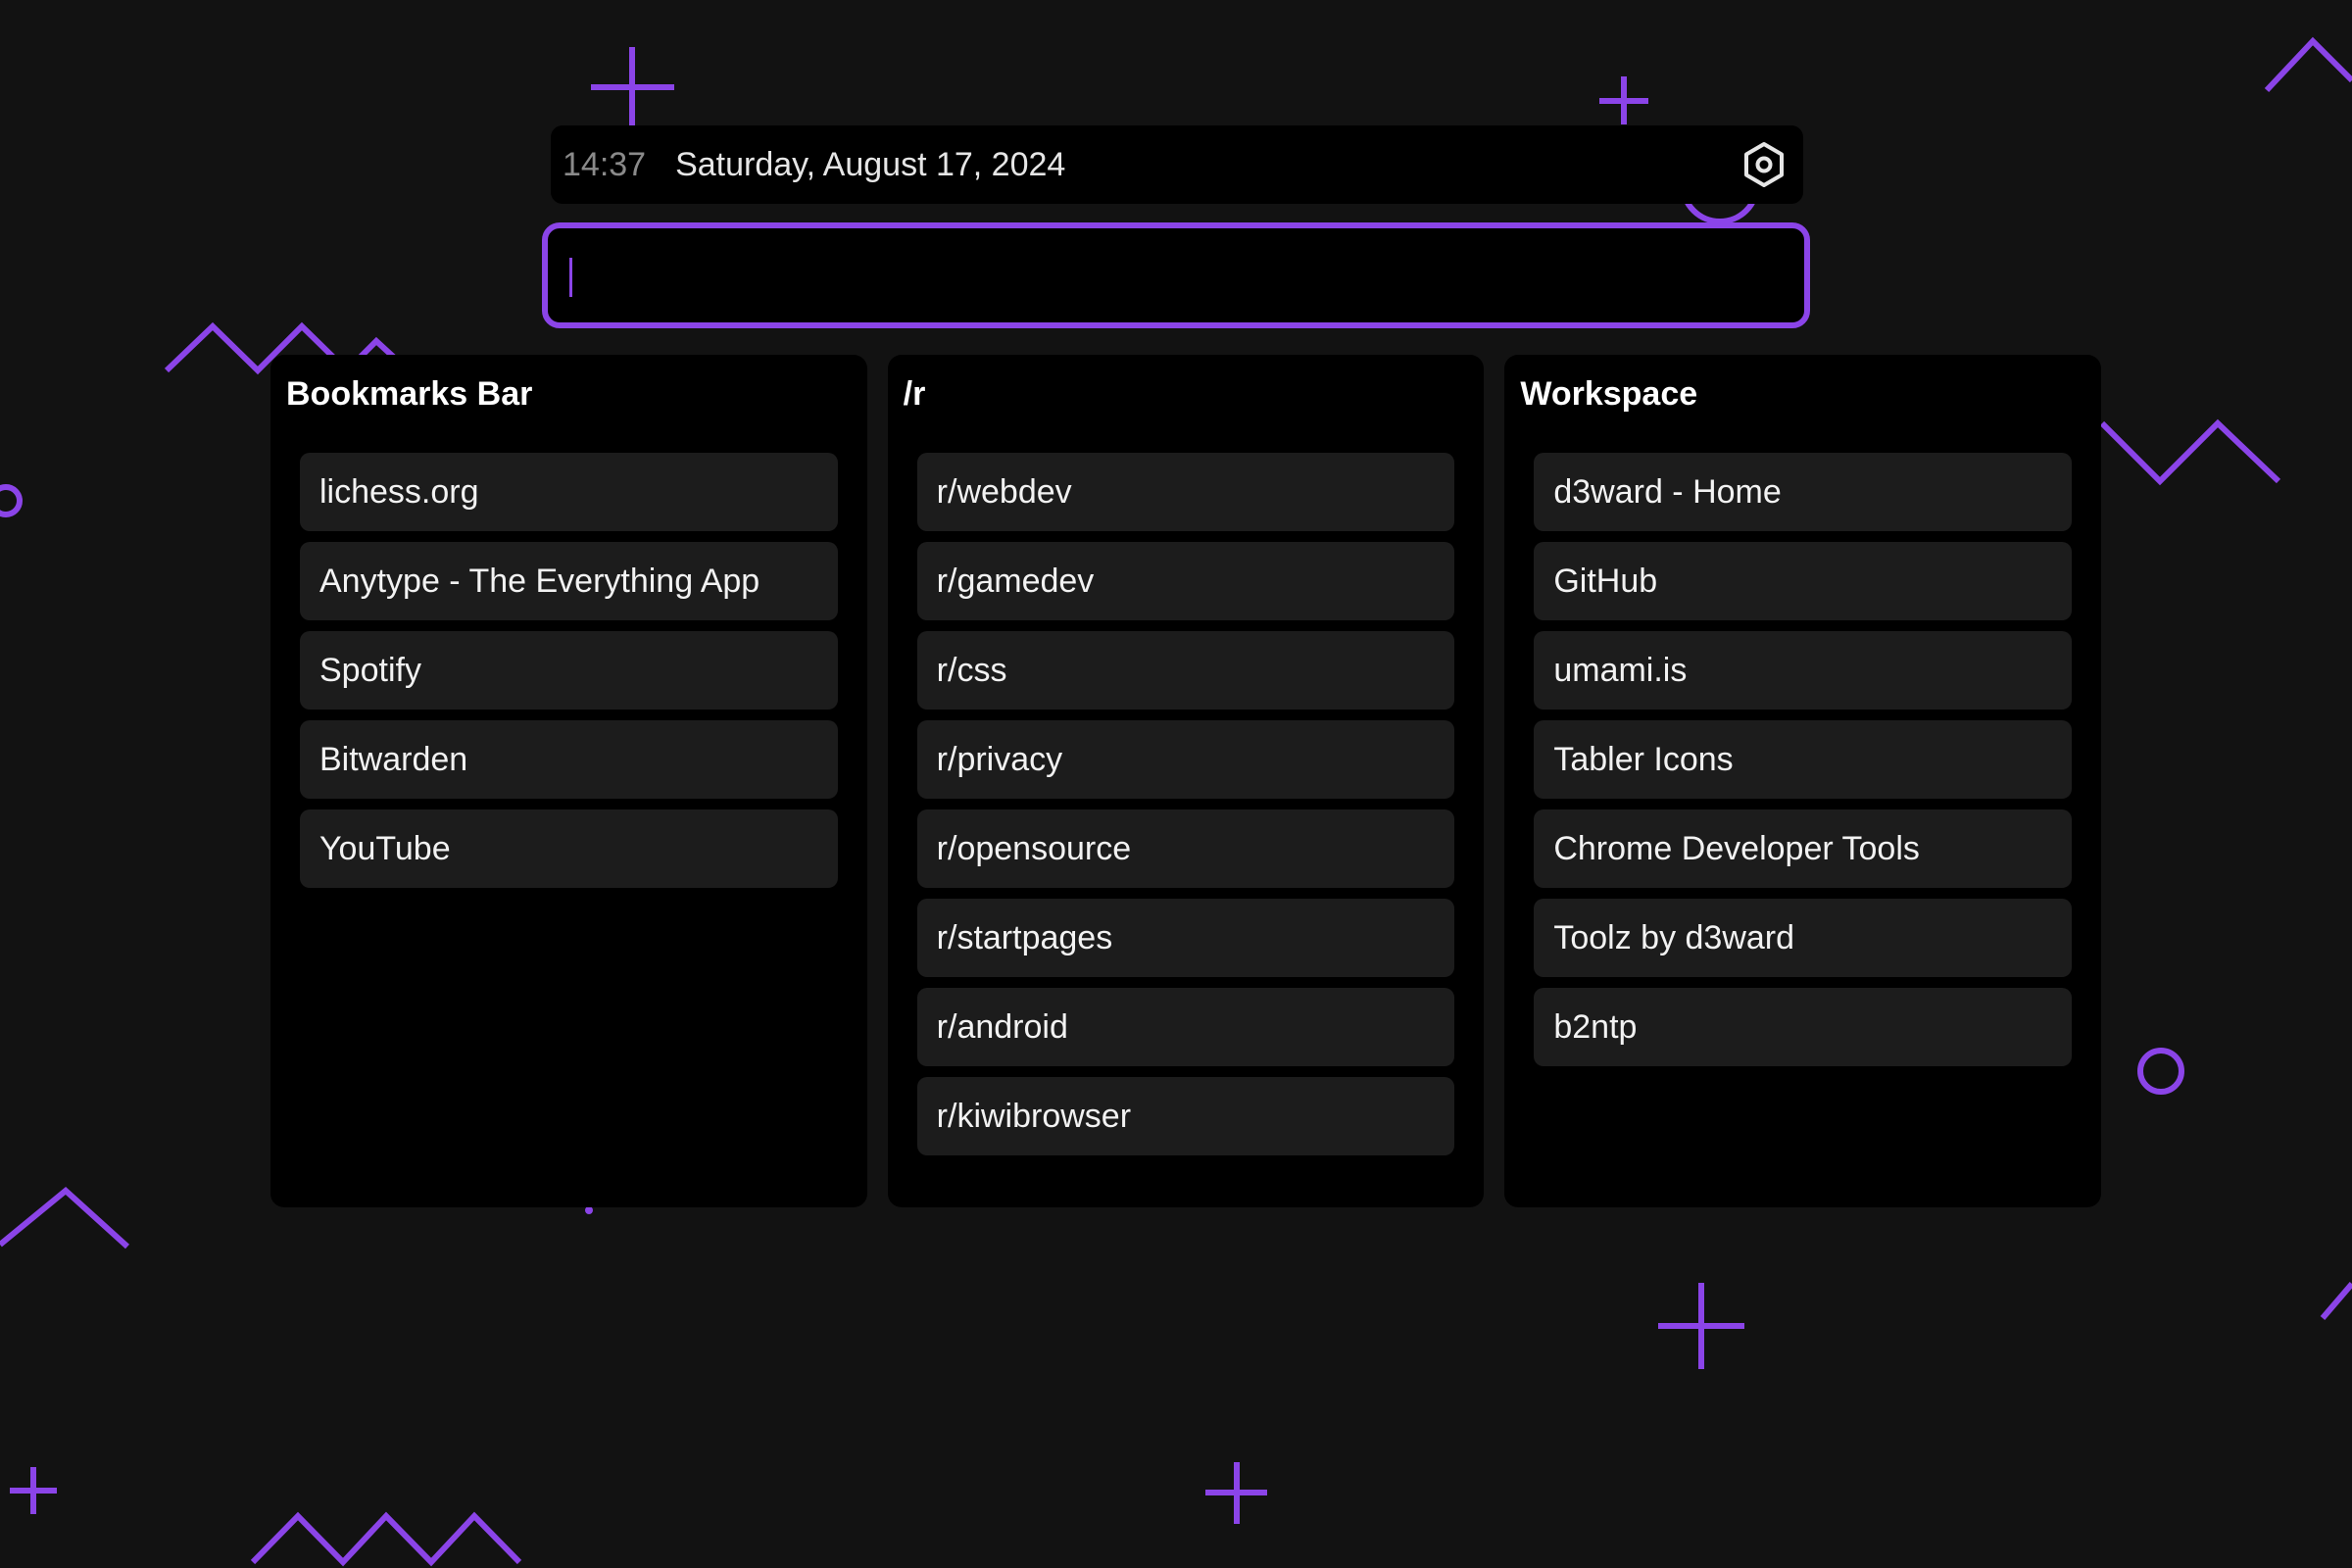  Describe the element at coordinates (569, 848) in the screenshot. I see `bookmark-link: YouTube` at that location.